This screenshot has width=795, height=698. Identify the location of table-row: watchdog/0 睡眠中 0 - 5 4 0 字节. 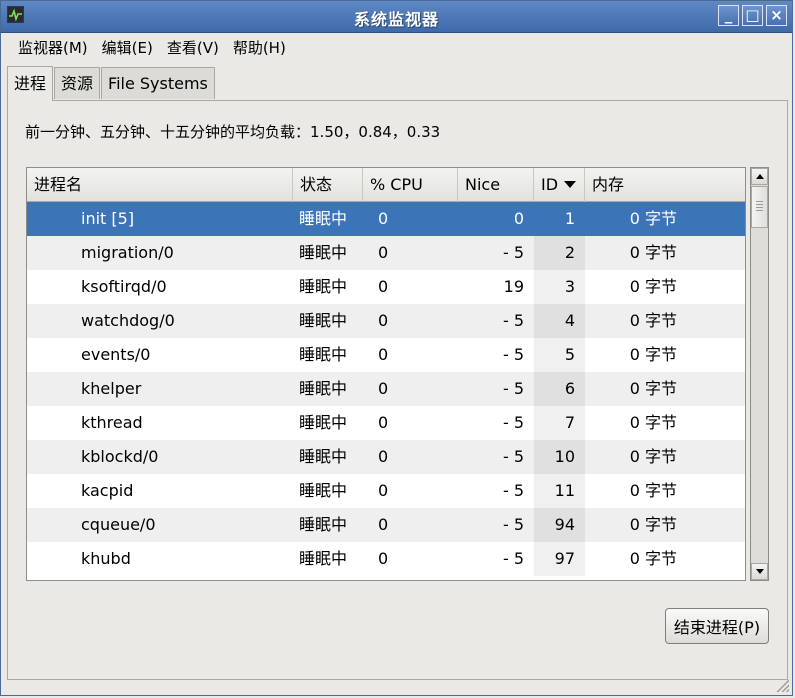
(386, 321).